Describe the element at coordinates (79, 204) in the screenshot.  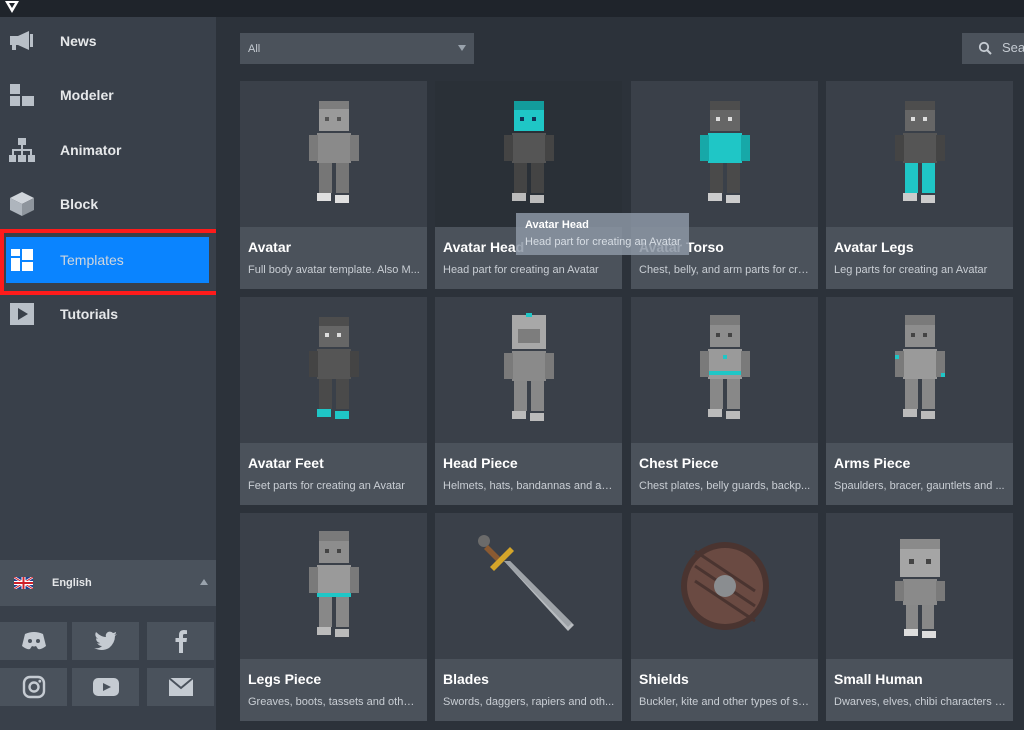
I see `sidebar-item-label: Block` at that location.